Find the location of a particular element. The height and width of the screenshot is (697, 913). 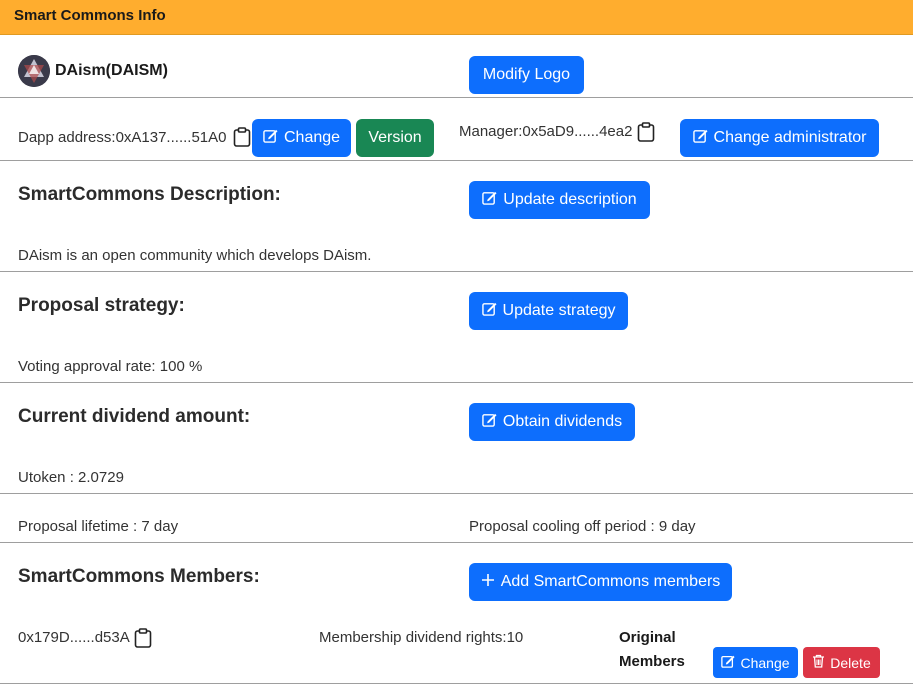

delete-member-button: Delete is located at coordinates (841, 662).